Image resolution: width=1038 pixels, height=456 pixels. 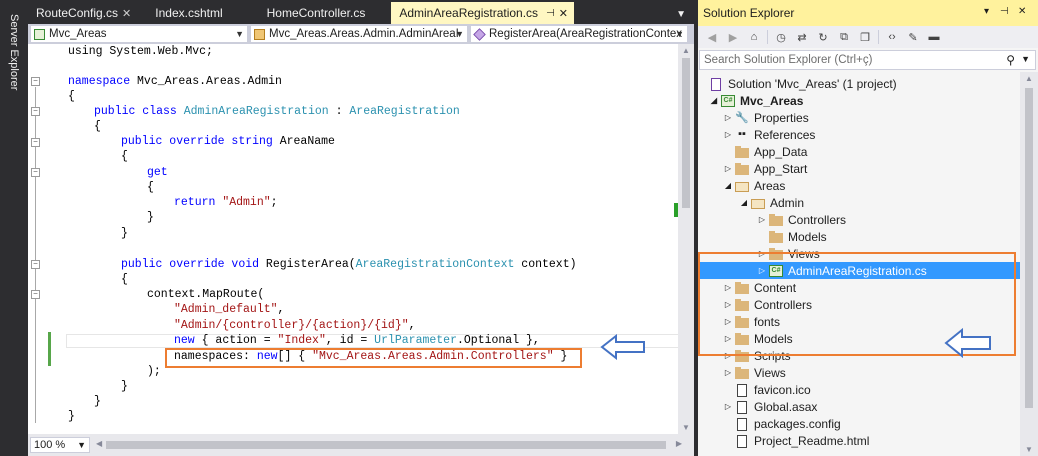 What do you see at coordinates (986, 11) in the screenshot?
I see `chevron-down-icon: ▾` at bounding box center [986, 11].